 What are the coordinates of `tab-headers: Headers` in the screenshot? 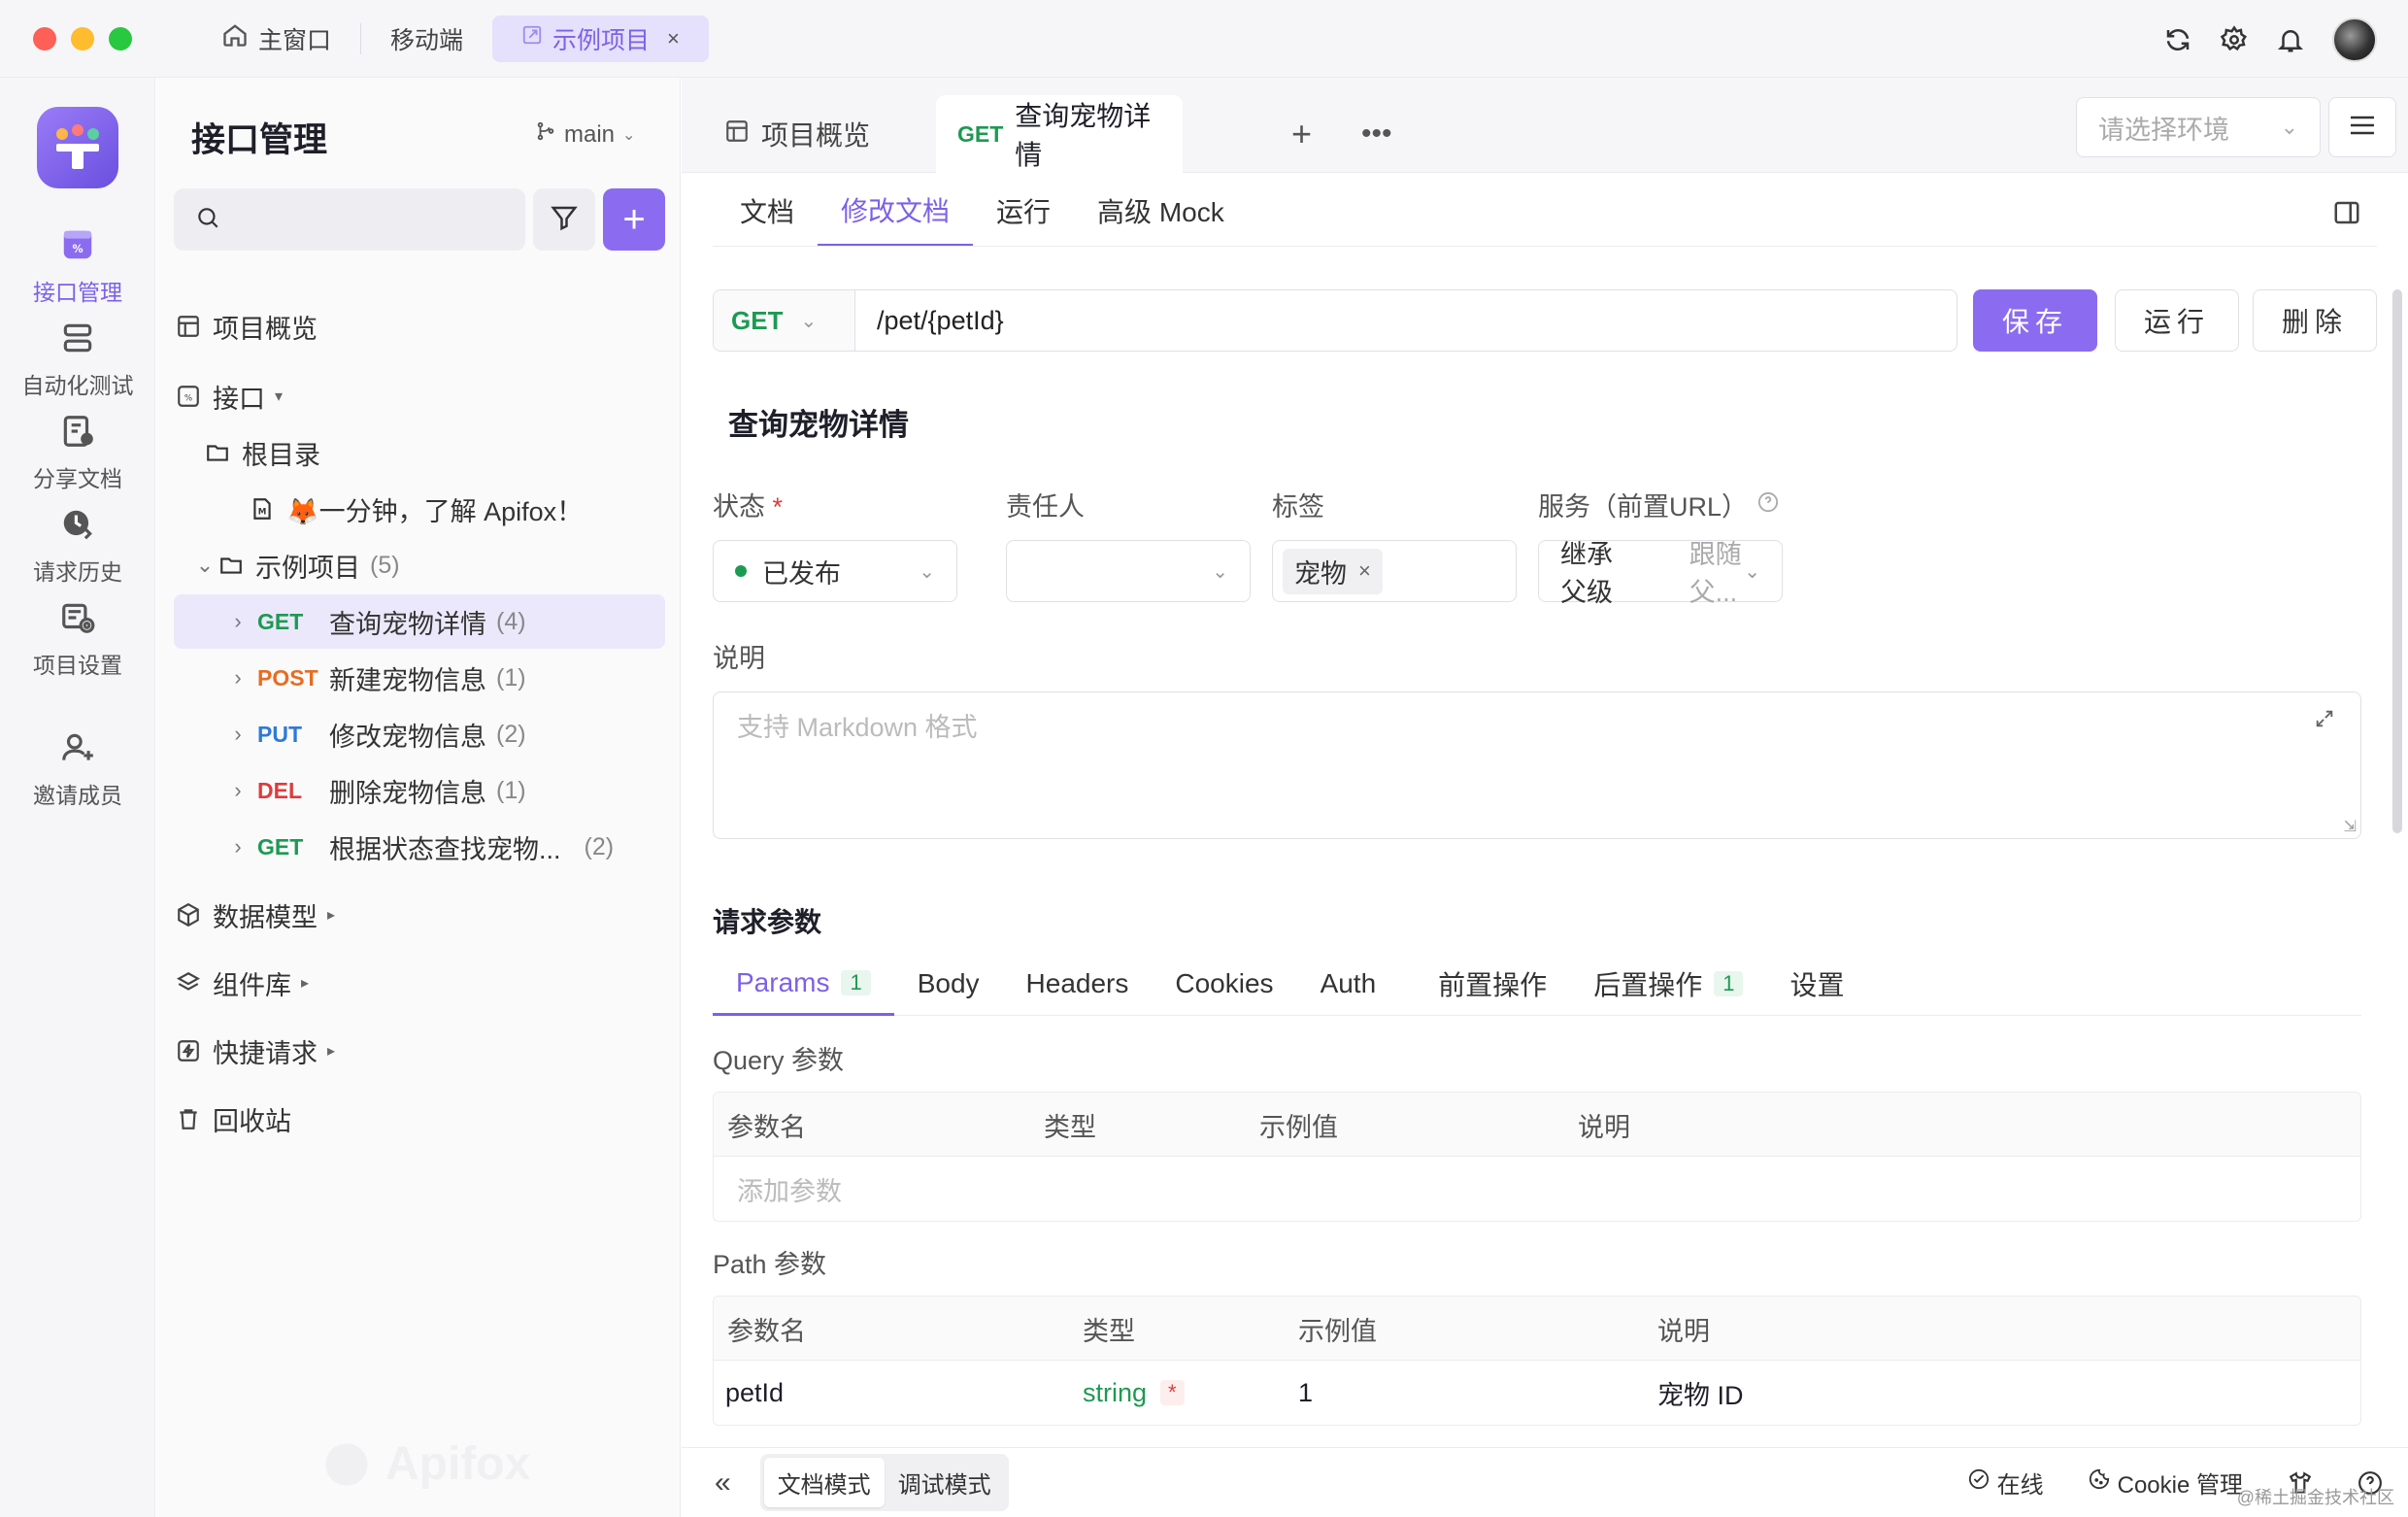 It's located at (1078, 984).